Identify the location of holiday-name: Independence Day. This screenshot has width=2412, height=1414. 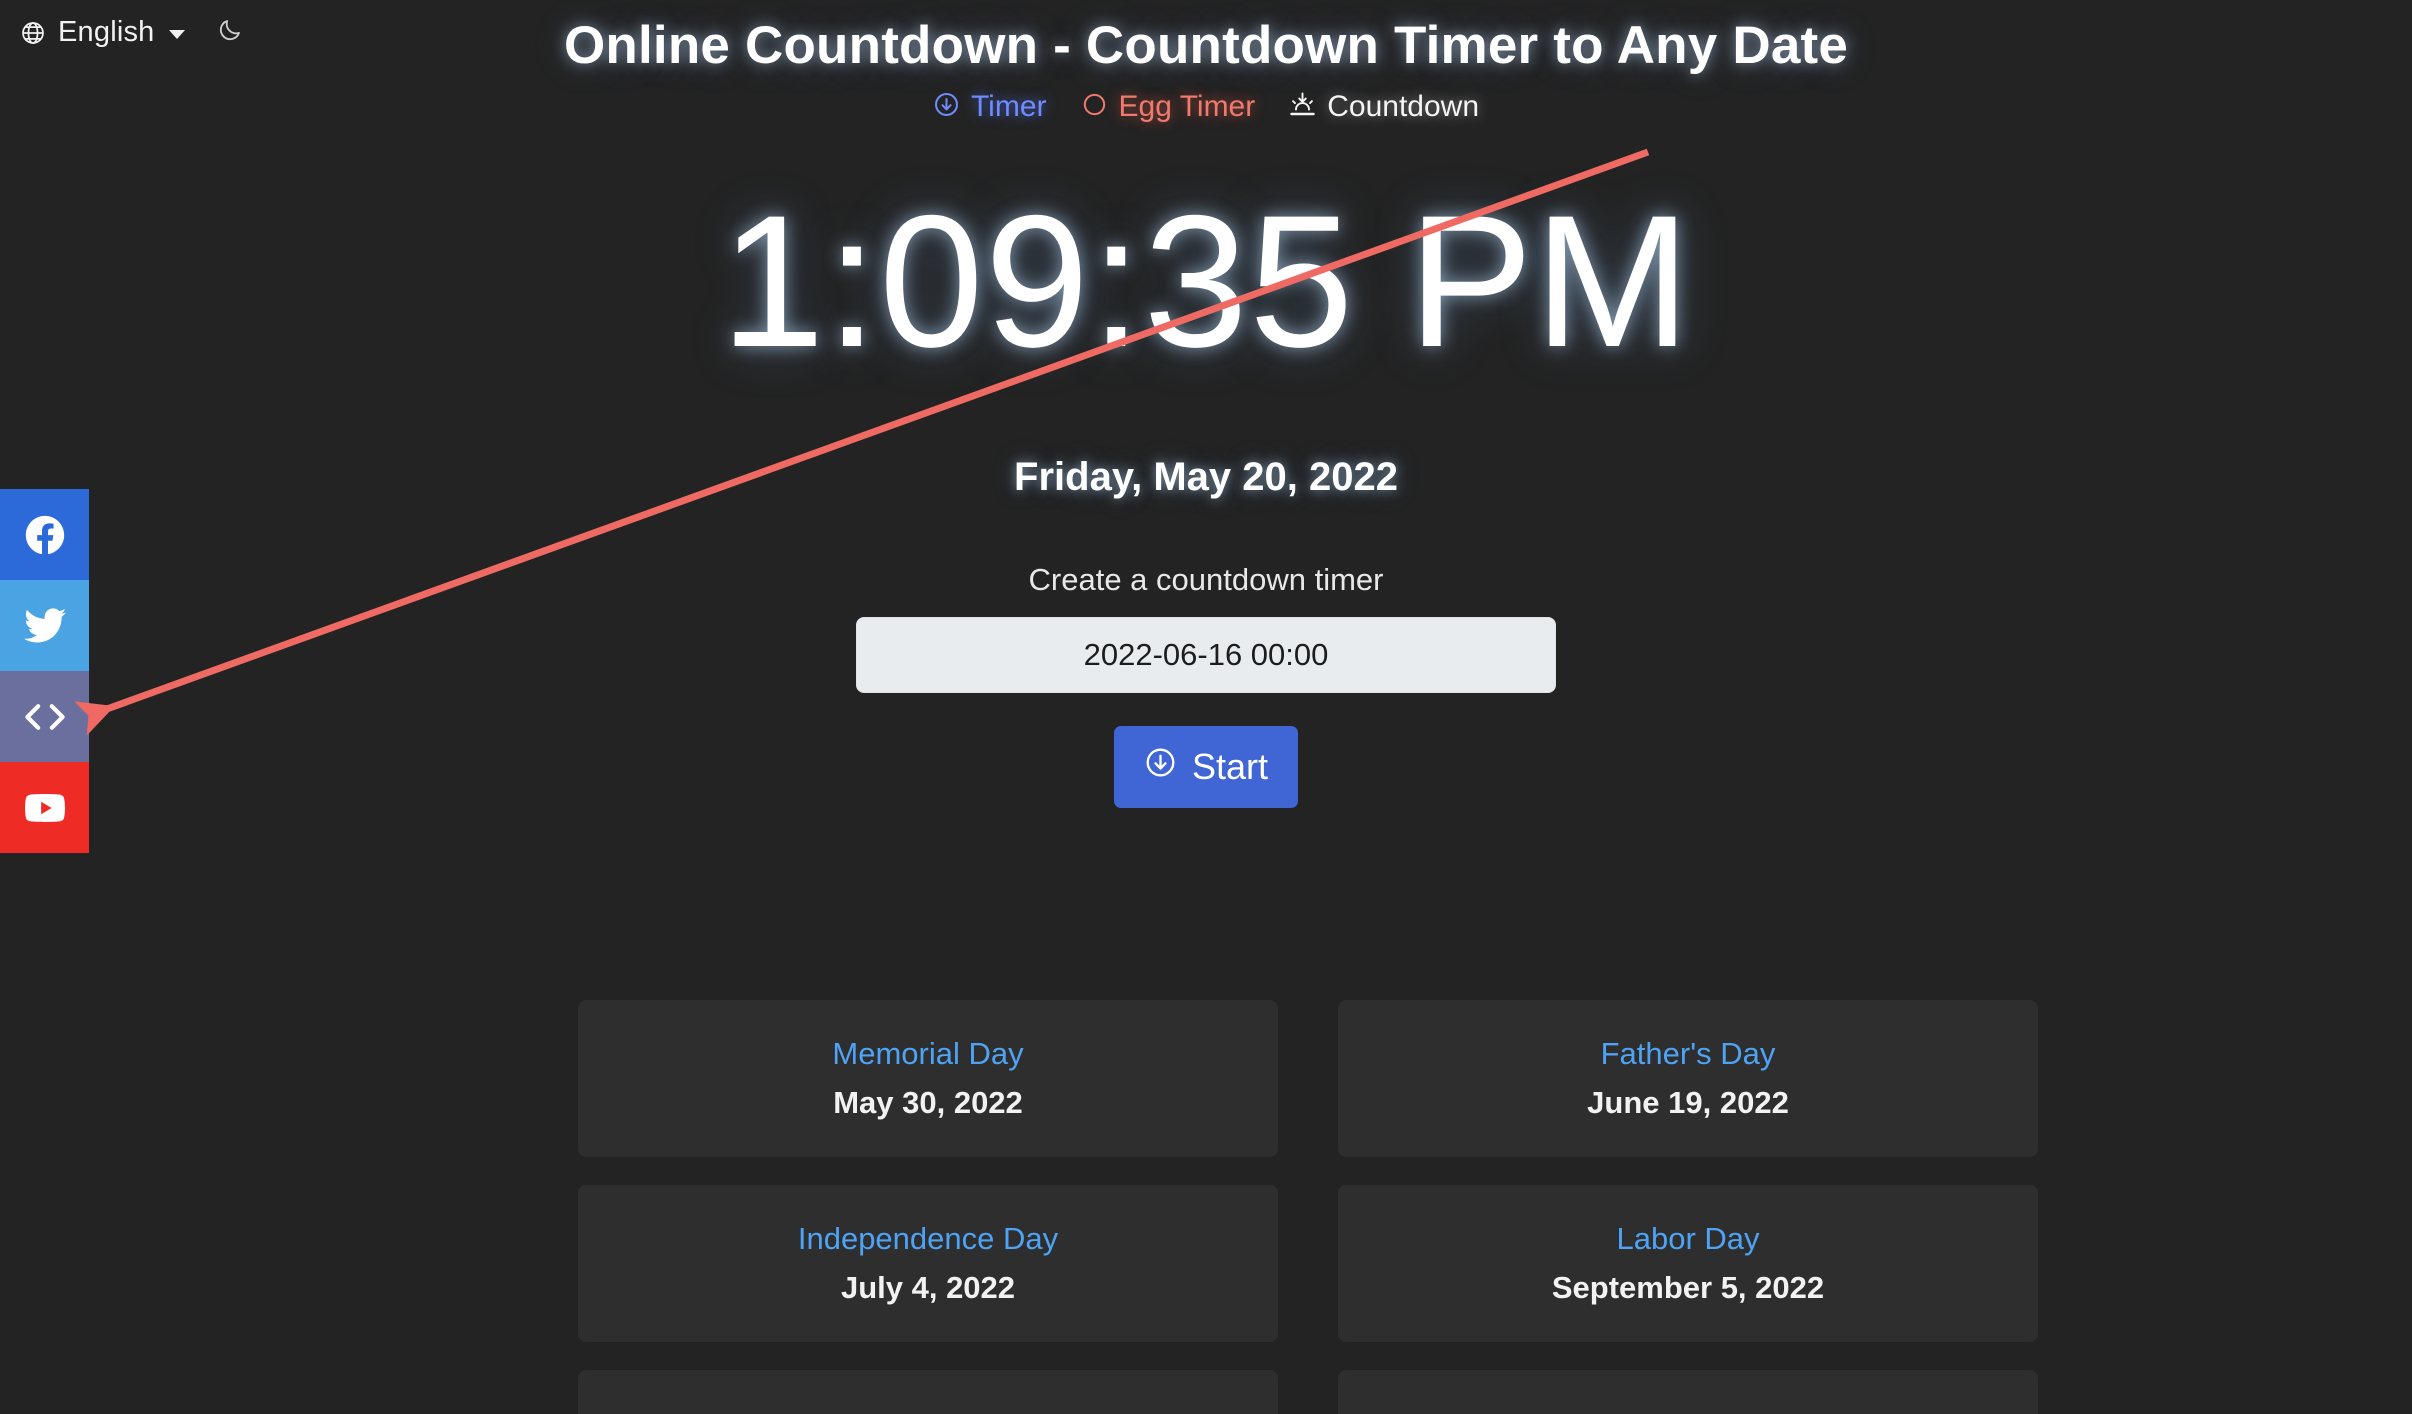
(928, 1239).